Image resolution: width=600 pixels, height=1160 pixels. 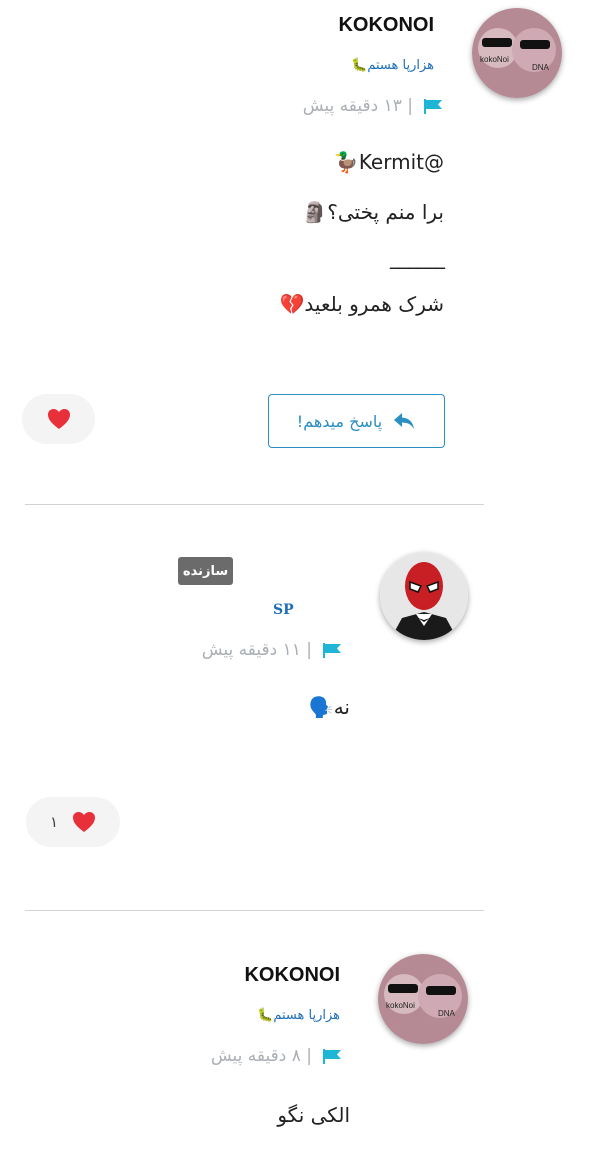 I want to click on comment-line: ______, so click(x=417, y=257).